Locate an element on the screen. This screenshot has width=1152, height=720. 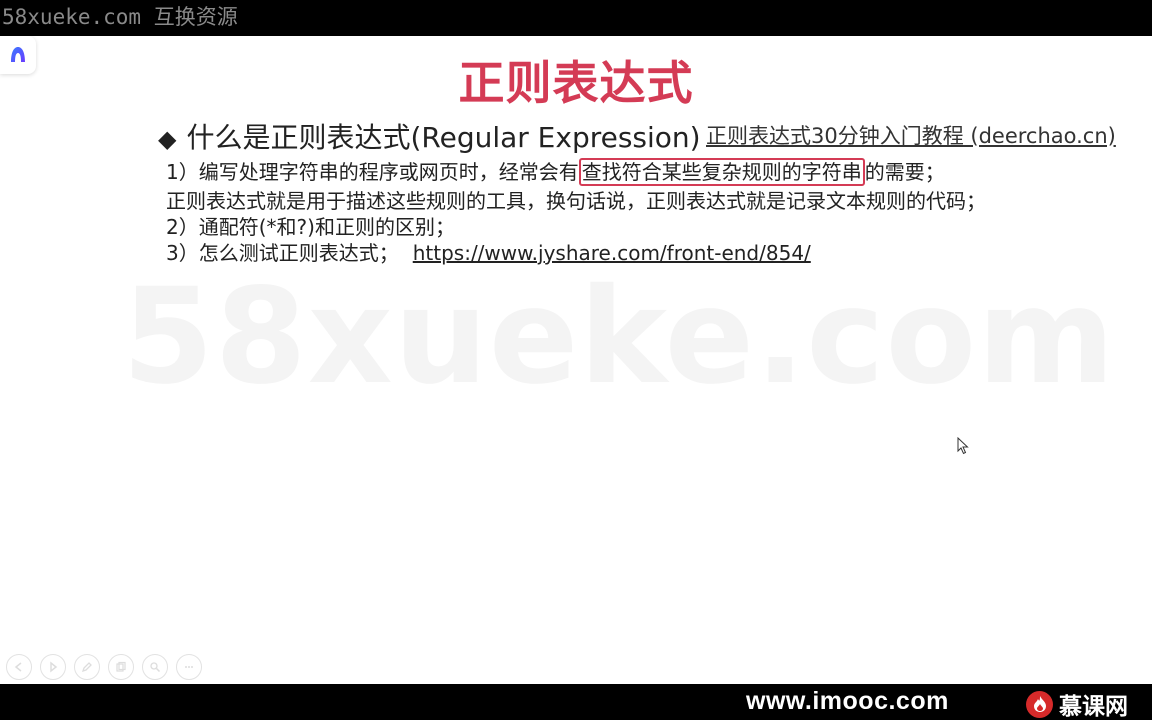
imooc-logo-name: 慕课网 is located at coordinates (1093, 707).